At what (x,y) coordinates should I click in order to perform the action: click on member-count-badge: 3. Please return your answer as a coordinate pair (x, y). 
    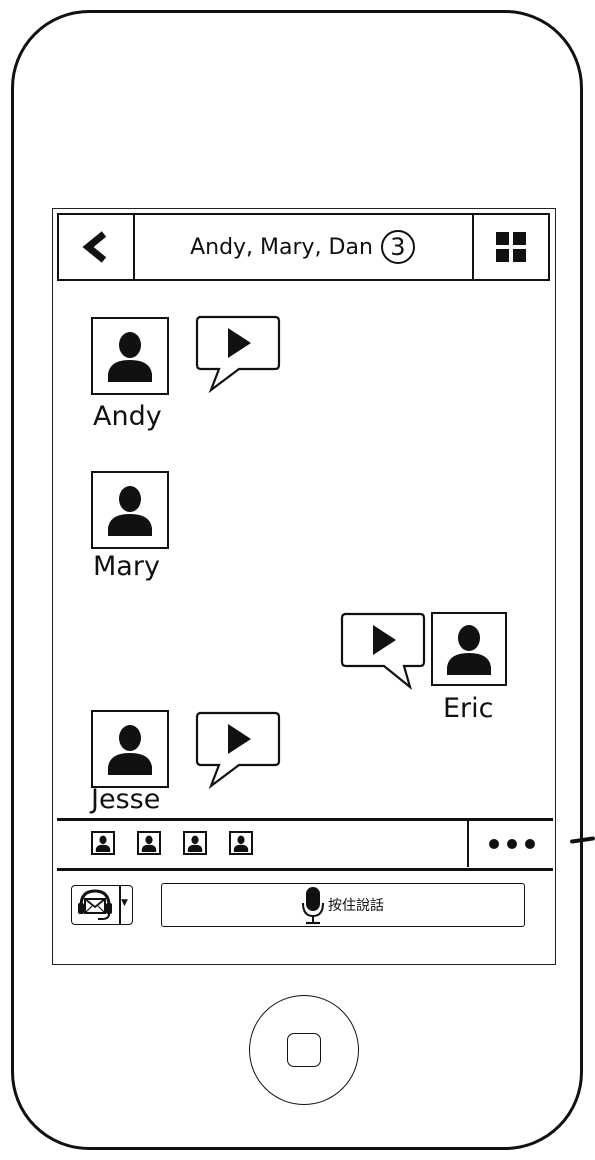
    Looking at the image, I should click on (397, 247).